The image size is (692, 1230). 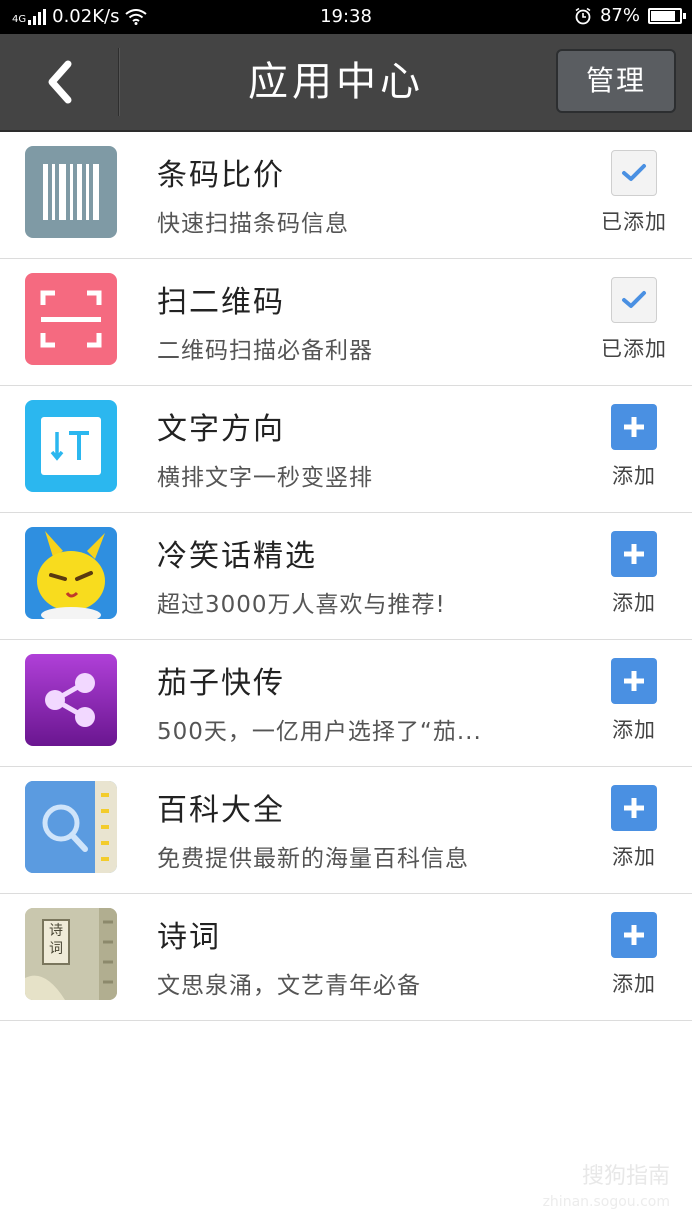 I want to click on app-name: 条码比价, so click(x=221, y=175).